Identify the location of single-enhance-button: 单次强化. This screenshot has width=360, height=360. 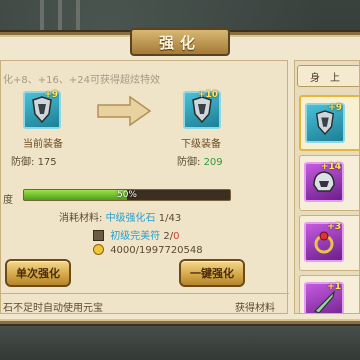
(38, 273).